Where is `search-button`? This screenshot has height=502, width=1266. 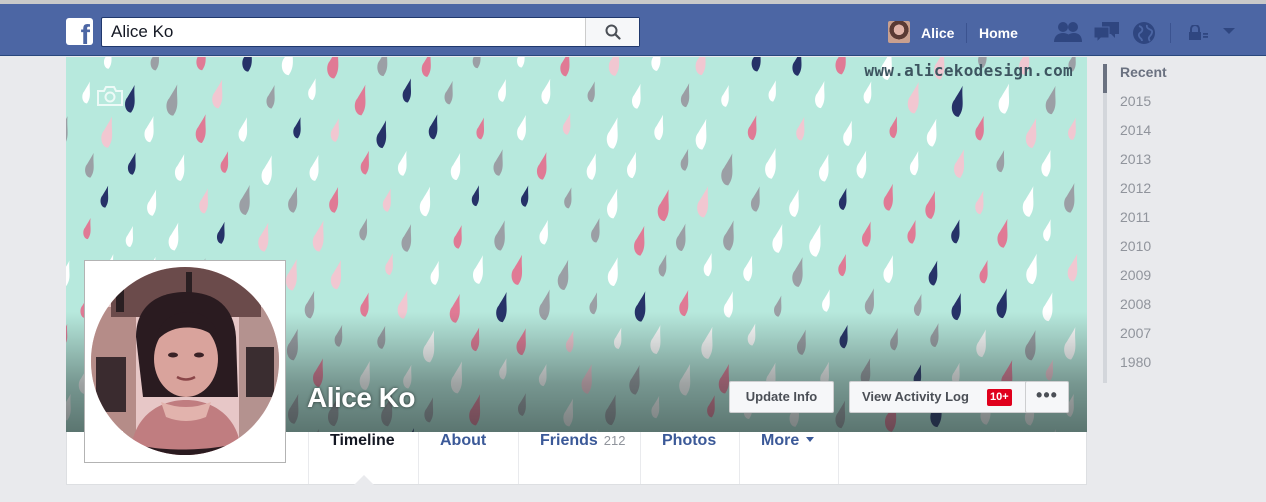
search-button is located at coordinates (612, 32).